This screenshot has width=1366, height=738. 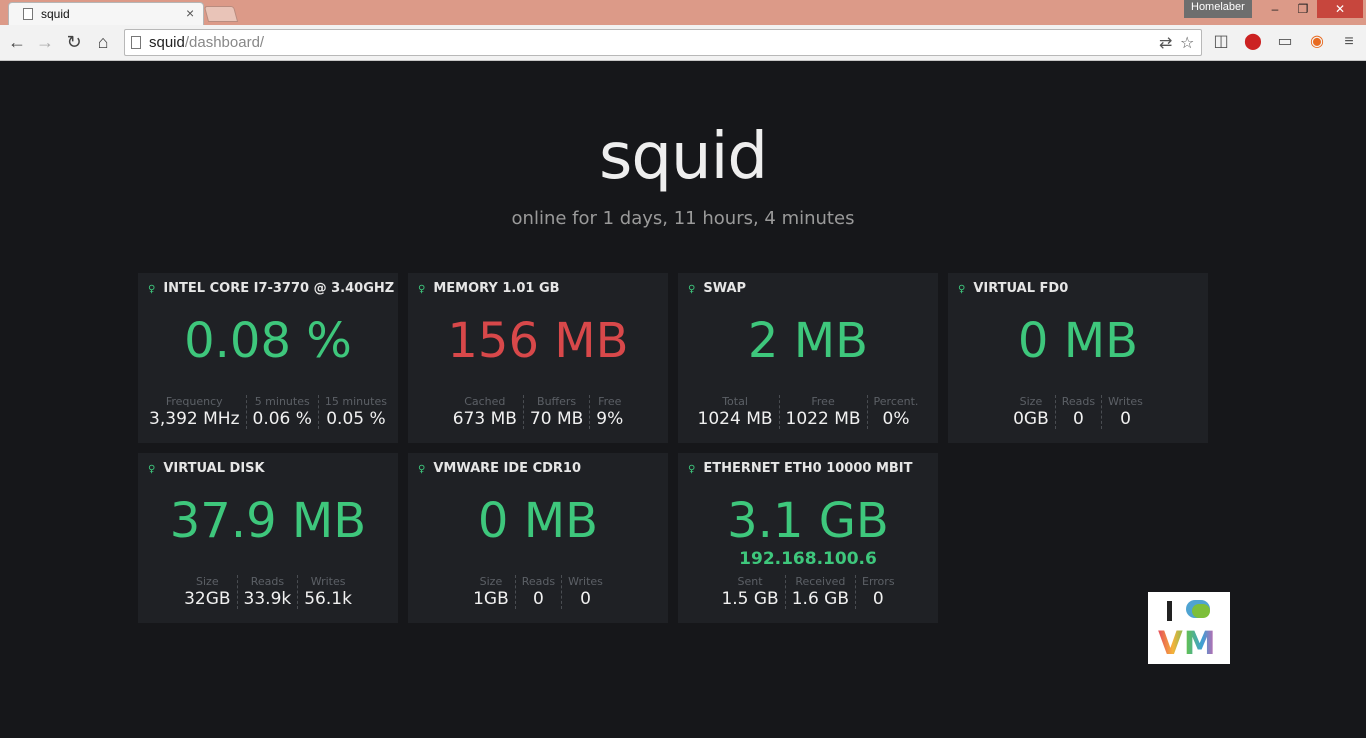 What do you see at coordinates (106, 13) in the screenshot?
I see `browser-tab: squid ×` at bounding box center [106, 13].